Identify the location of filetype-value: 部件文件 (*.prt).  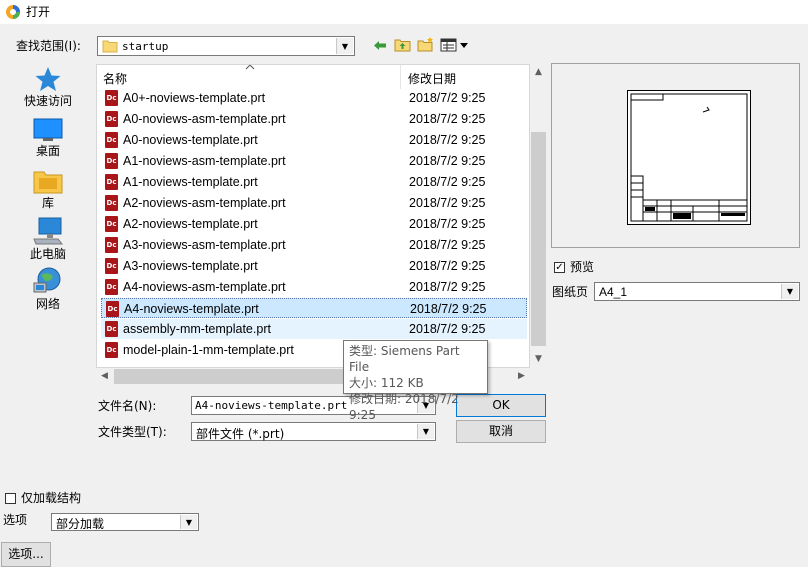
(240, 434).